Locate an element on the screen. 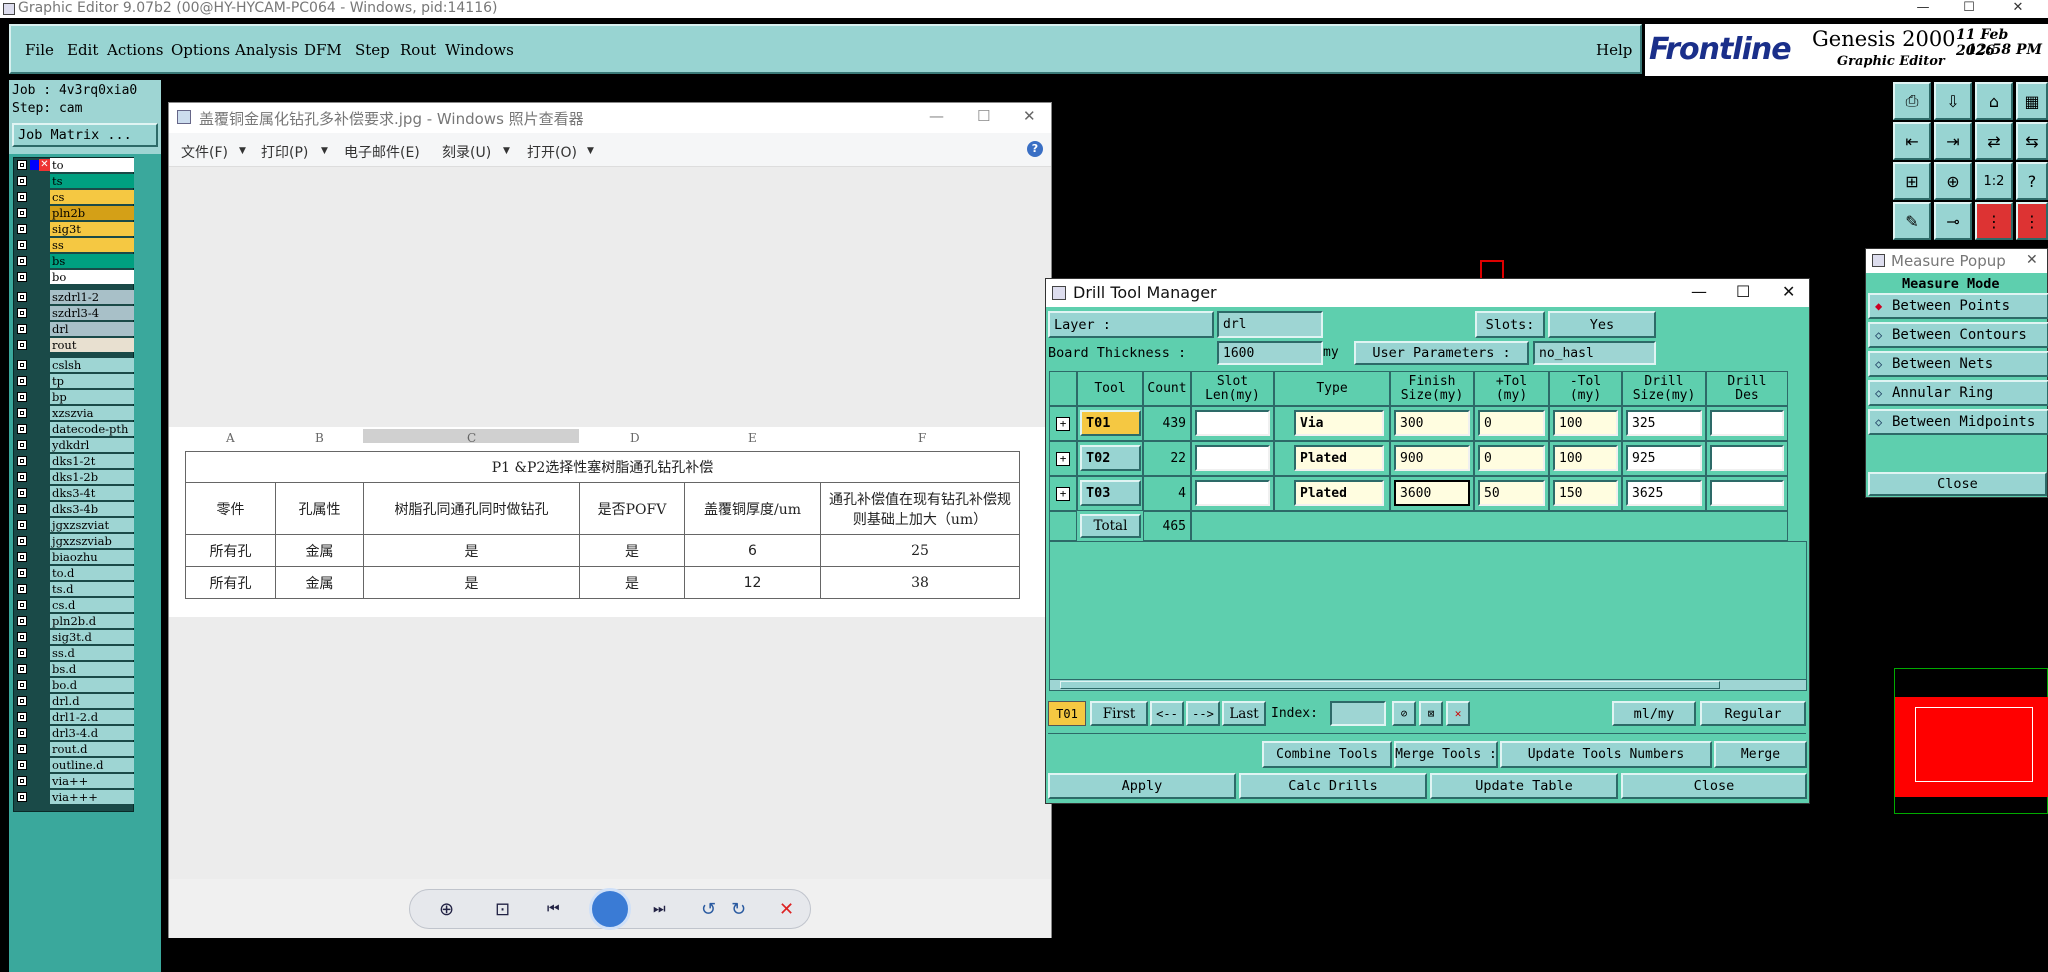 This screenshot has width=2048, height=972. layer-row: via++ is located at coordinates (74, 781).